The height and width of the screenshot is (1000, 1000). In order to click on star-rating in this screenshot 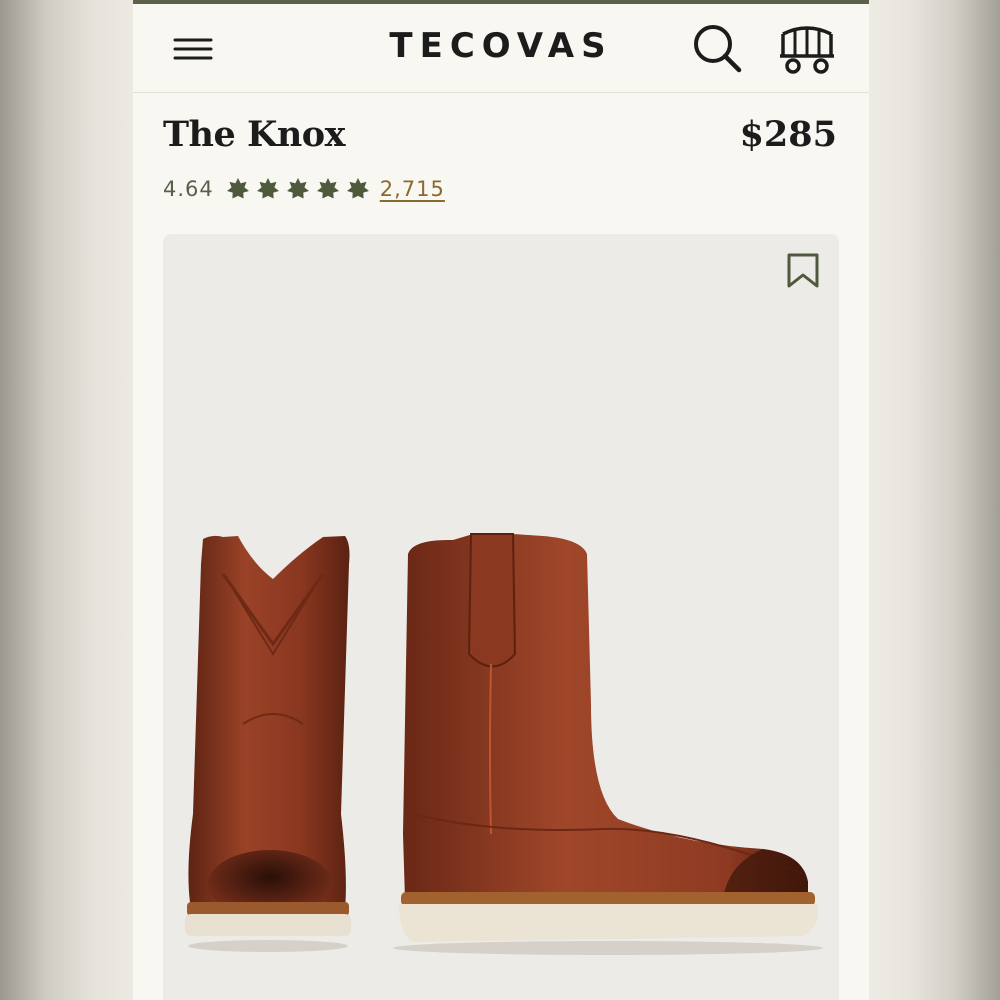, I will do `click(298, 189)`.